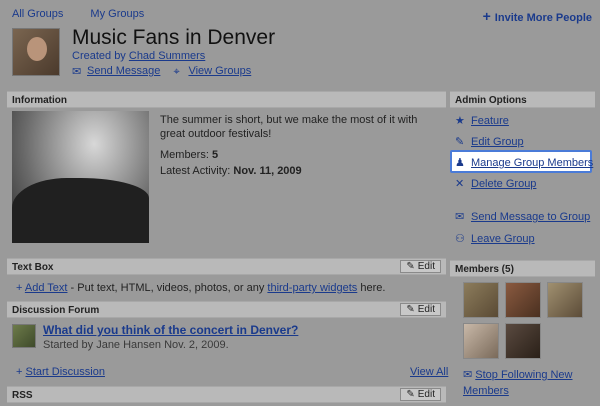 This screenshot has height=406, width=600. Describe the element at coordinates (312, 288) in the screenshot. I see `third-party-widgets-link: third-party widgets` at that location.